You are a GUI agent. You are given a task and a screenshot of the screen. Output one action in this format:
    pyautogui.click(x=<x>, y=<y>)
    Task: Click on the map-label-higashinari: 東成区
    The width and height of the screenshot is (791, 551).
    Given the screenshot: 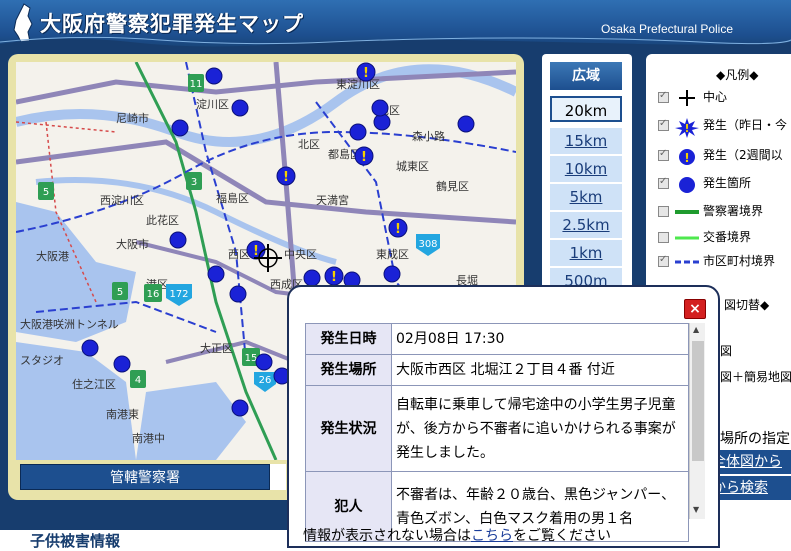 What is the action you would take?
    pyautogui.click(x=392, y=254)
    